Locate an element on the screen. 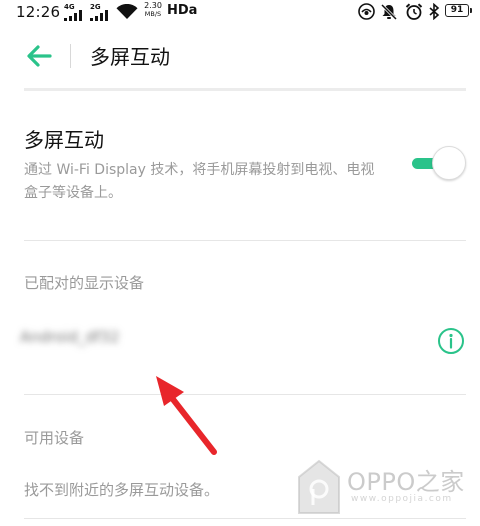  battery-level: 91 is located at coordinates (457, 10).